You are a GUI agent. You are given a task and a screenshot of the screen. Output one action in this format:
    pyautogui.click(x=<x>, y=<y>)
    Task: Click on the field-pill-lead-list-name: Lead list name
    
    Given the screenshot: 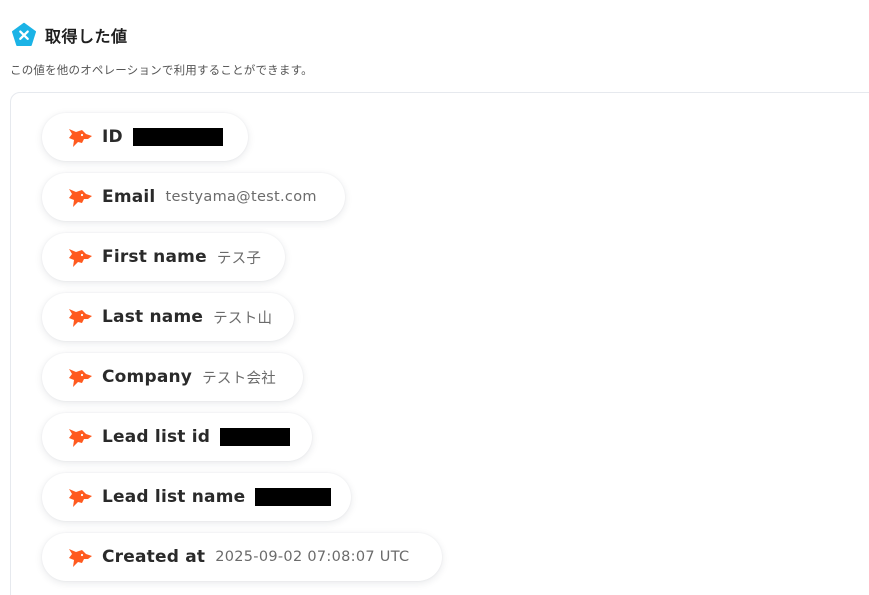 What is the action you would take?
    pyautogui.click(x=196, y=497)
    